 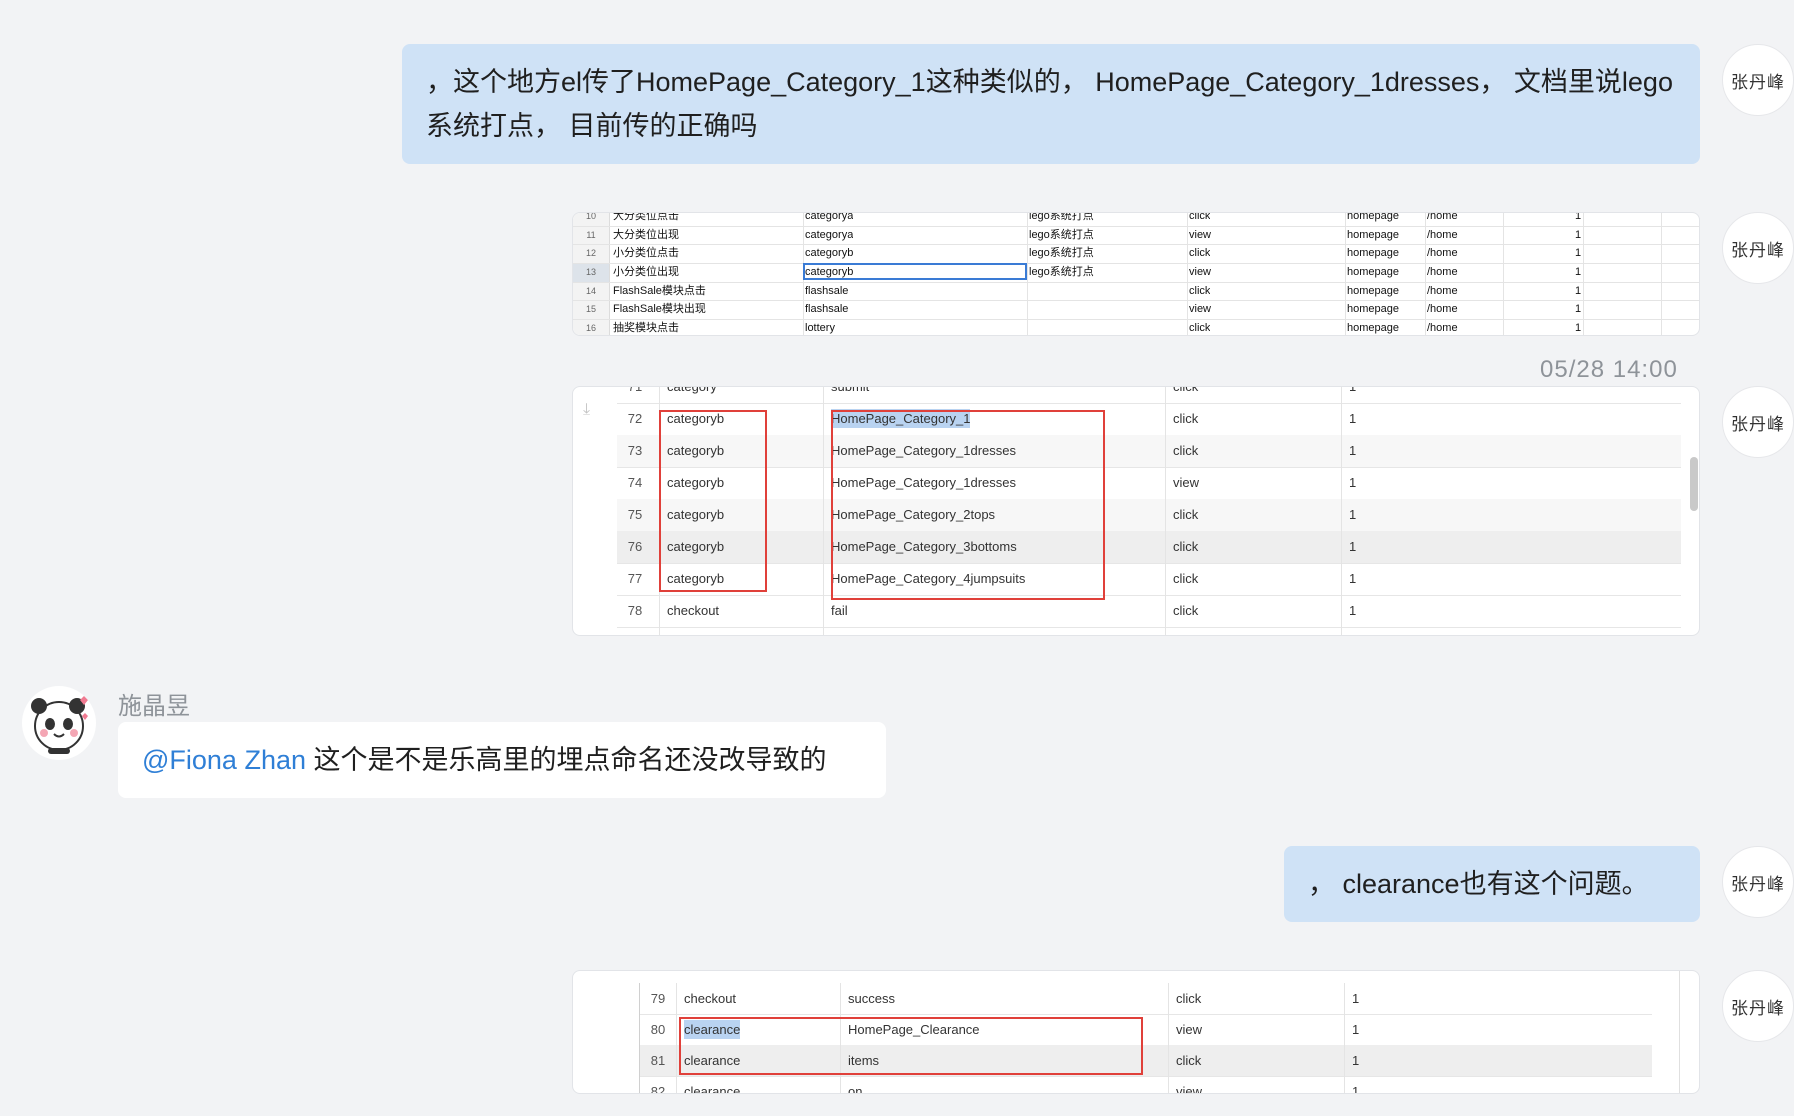 What do you see at coordinates (1609, 369) in the screenshot?
I see `message-timestamp: 05/28 14:00` at bounding box center [1609, 369].